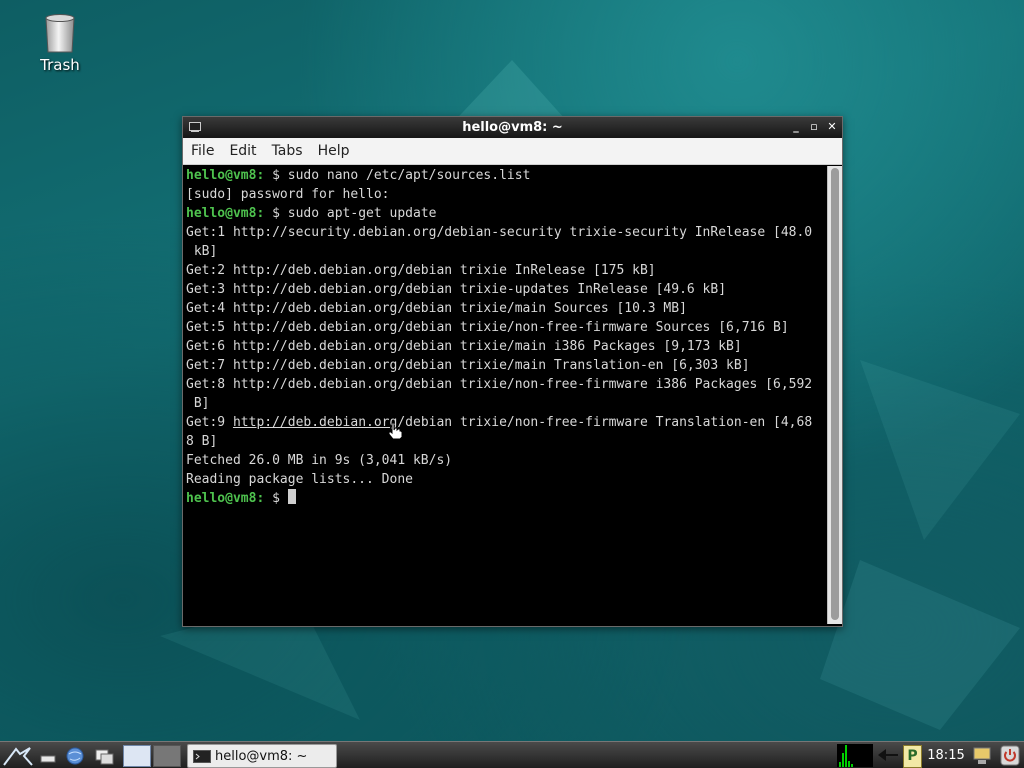 The image size is (1024, 768). What do you see at coordinates (507, 194) in the screenshot?
I see `terminal-line: [sudo] password for hello:` at bounding box center [507, 194].